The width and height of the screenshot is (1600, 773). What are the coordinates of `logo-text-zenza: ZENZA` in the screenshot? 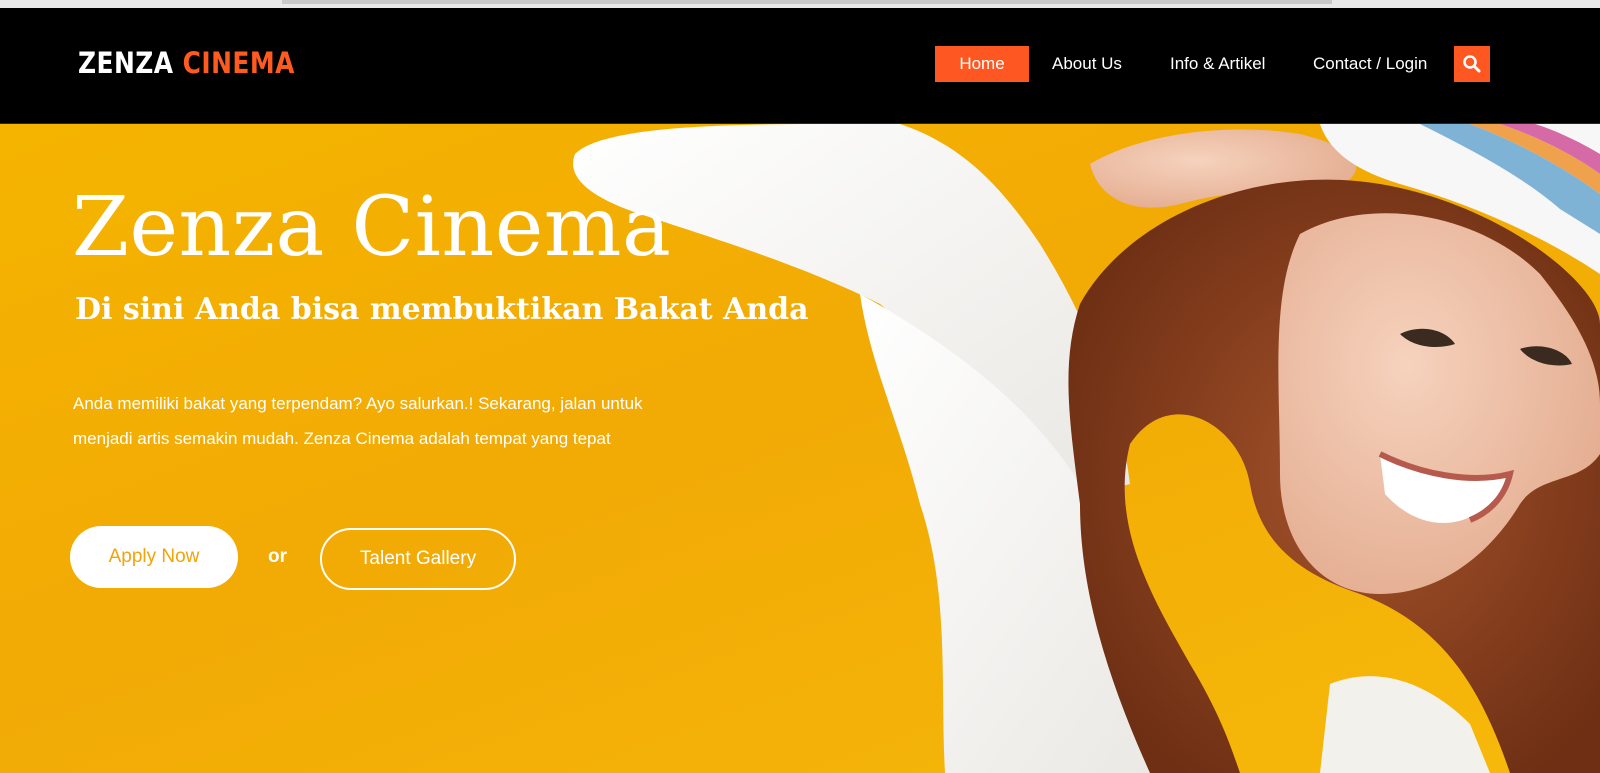 It's located at (126, 63).